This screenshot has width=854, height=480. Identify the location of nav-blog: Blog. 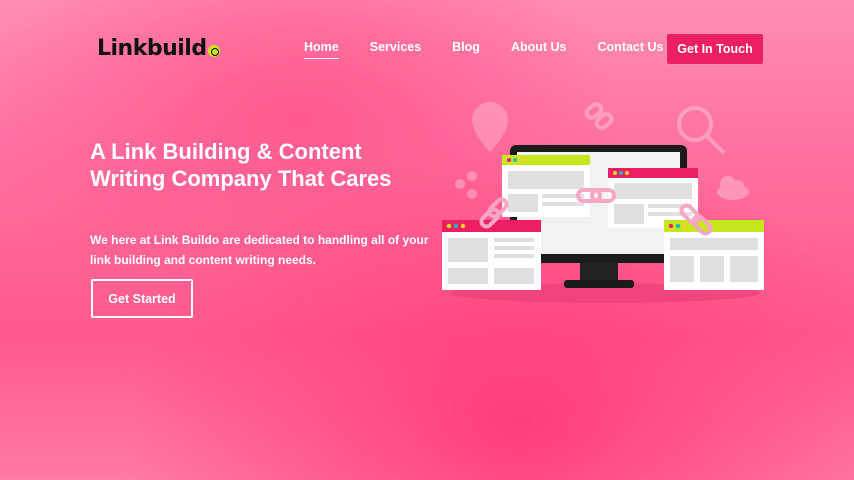
(466, 49).